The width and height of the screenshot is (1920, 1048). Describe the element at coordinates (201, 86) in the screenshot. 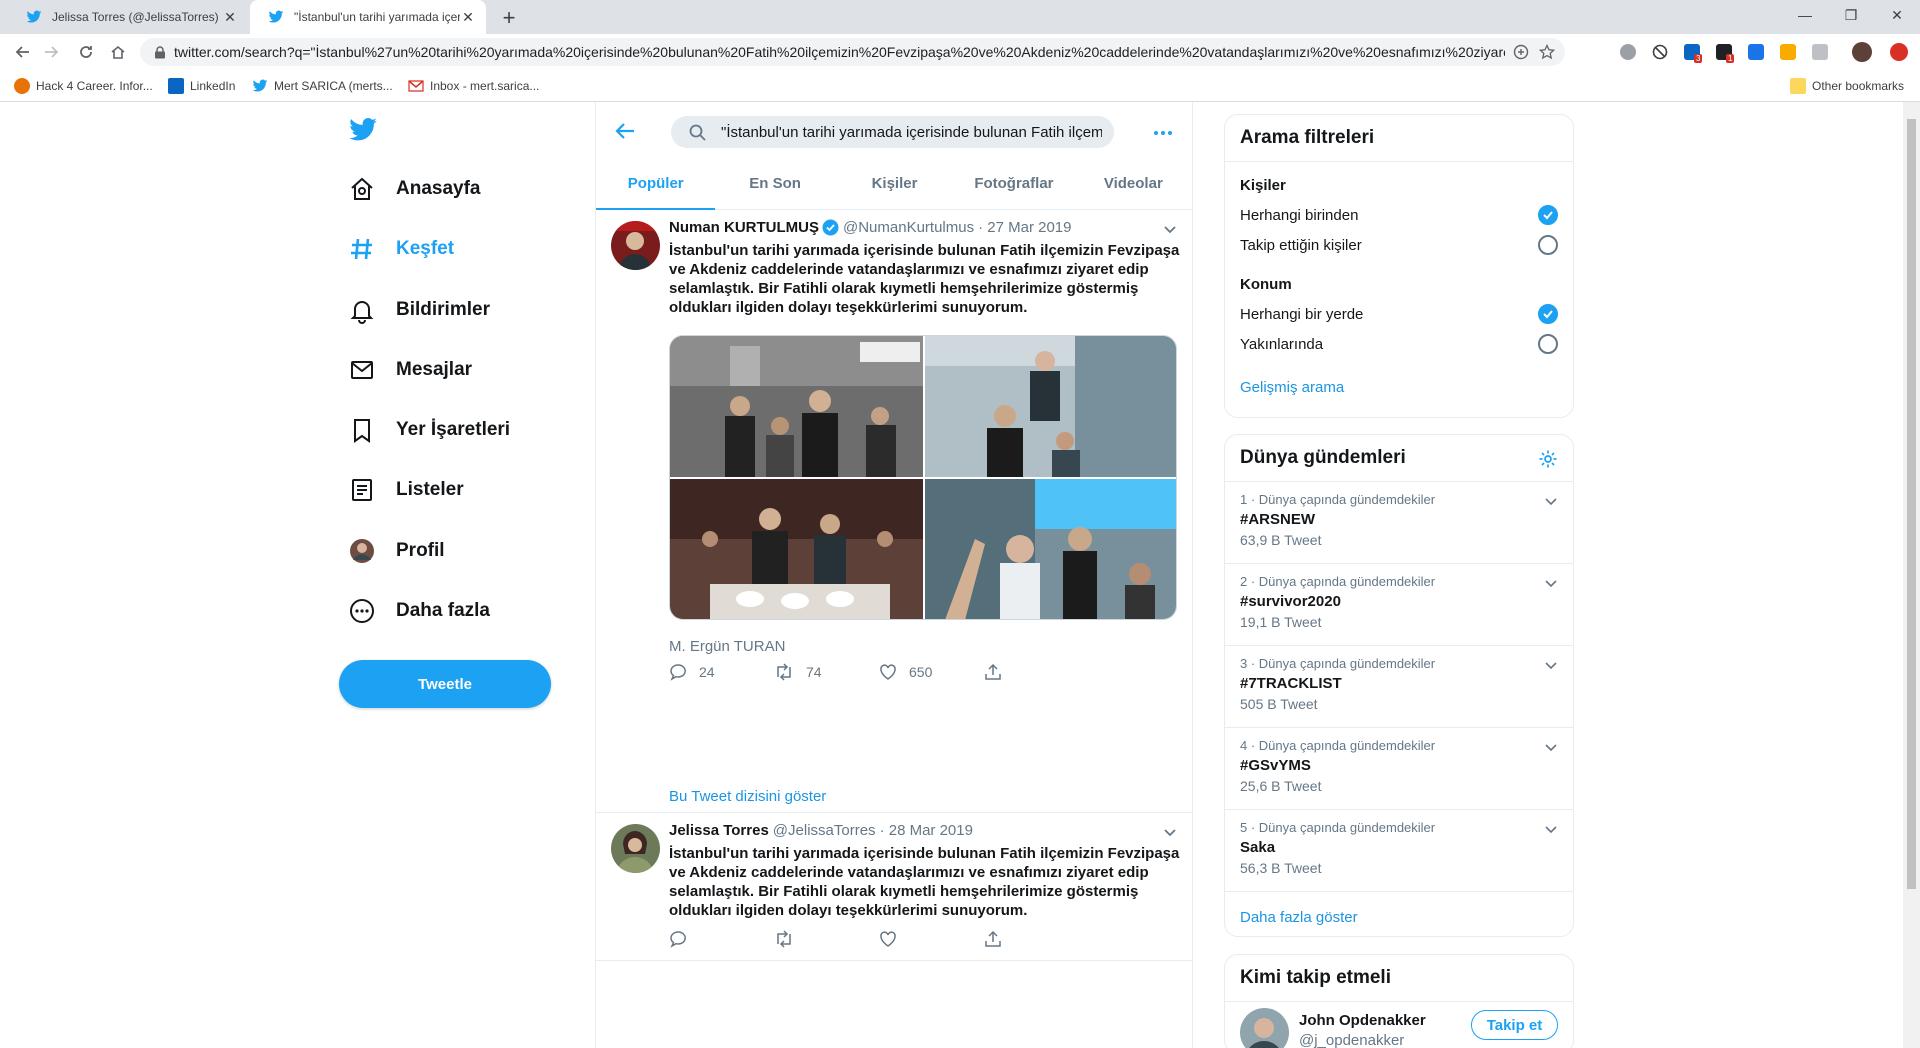

I see `bookmark-linkedin: LinkedIn` at that location.